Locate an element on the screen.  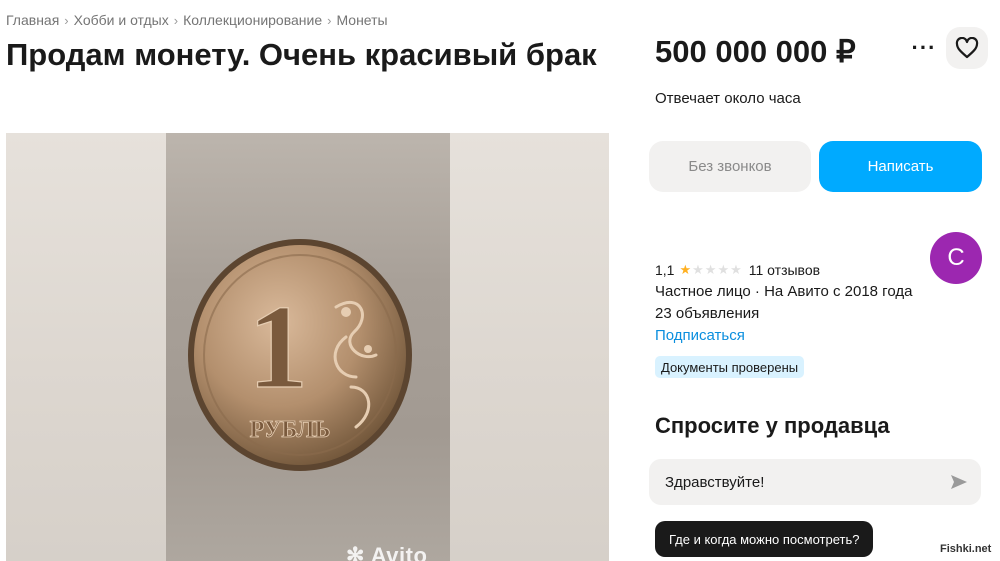
coin-image: 1 РУБЛЬ is located at coordinates (300, 355).